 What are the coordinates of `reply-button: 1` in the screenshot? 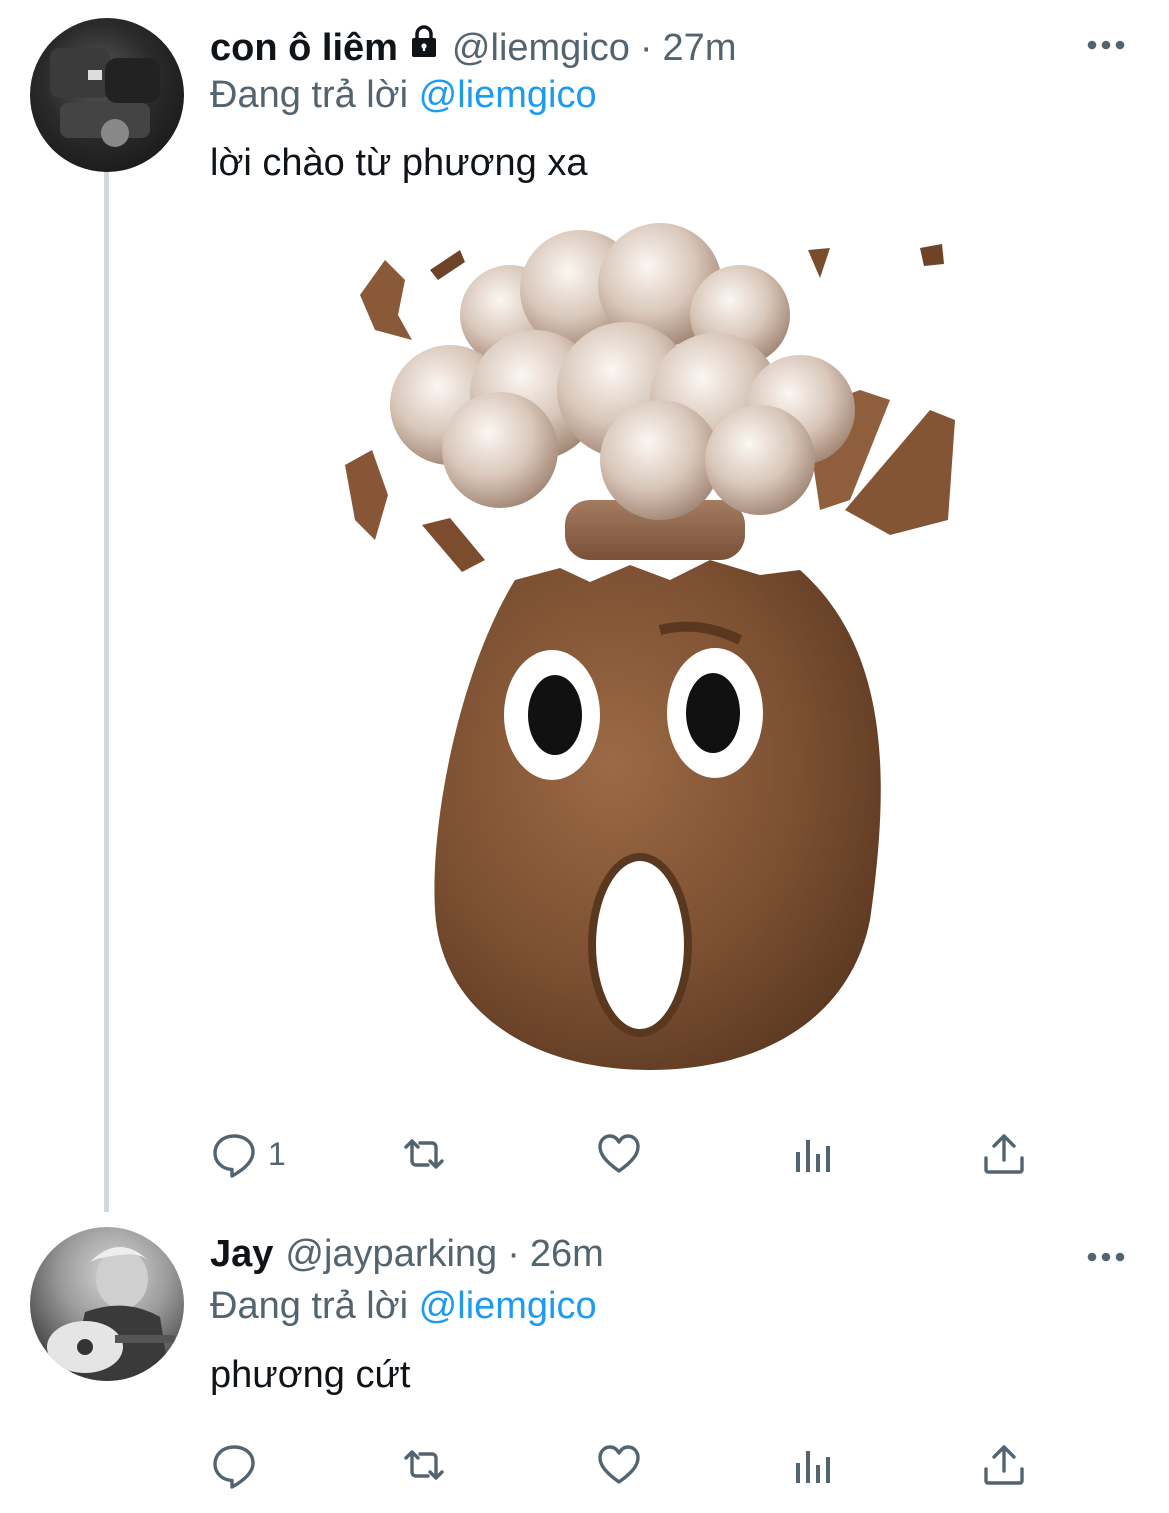 It's located at (248, 1154).